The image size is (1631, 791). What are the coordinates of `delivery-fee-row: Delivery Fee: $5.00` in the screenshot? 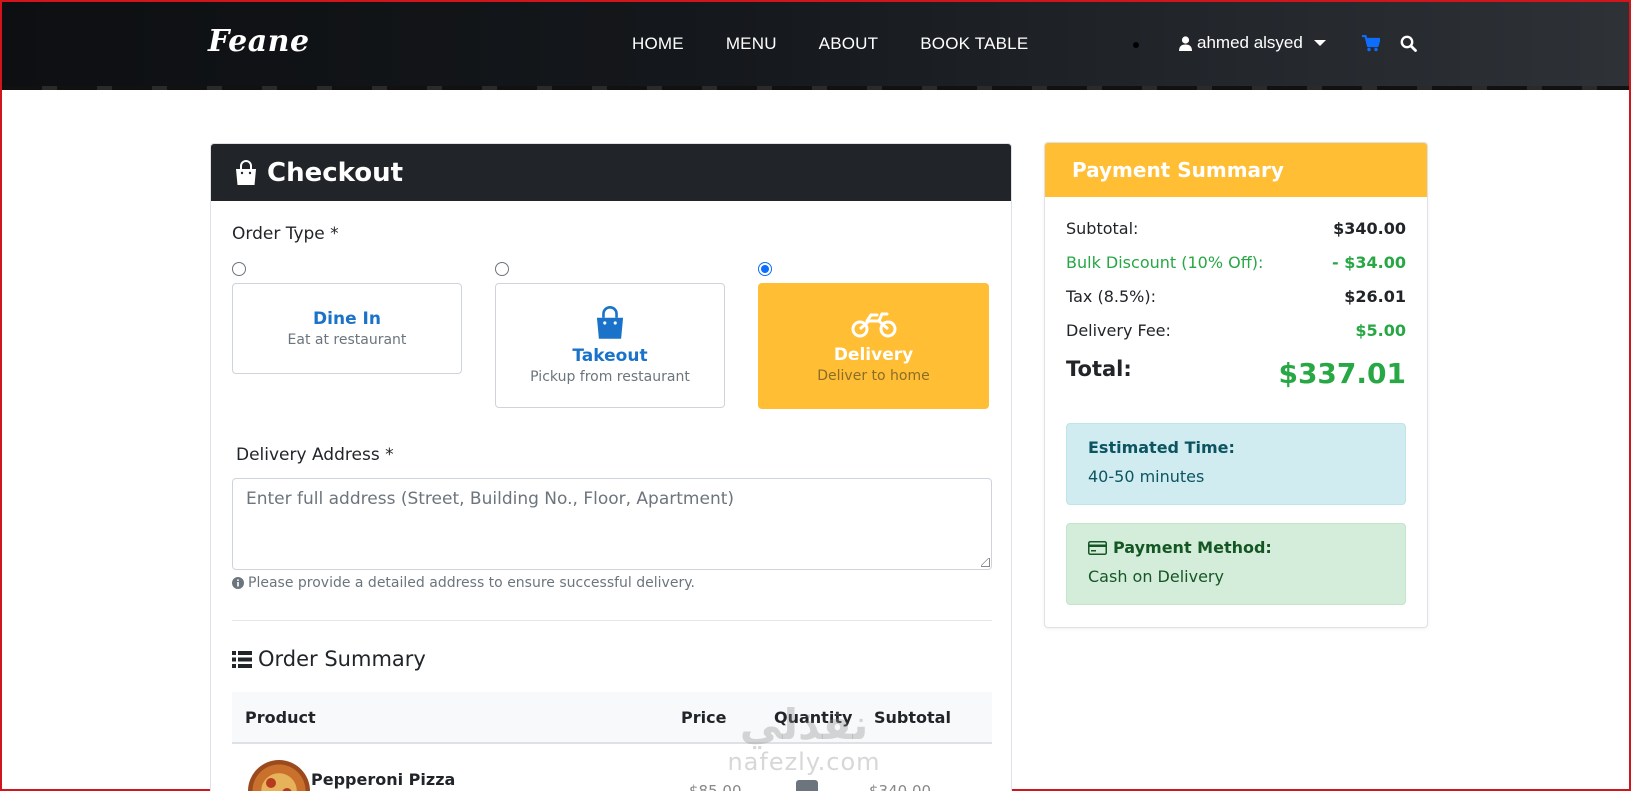 It's located at (1236, 330).